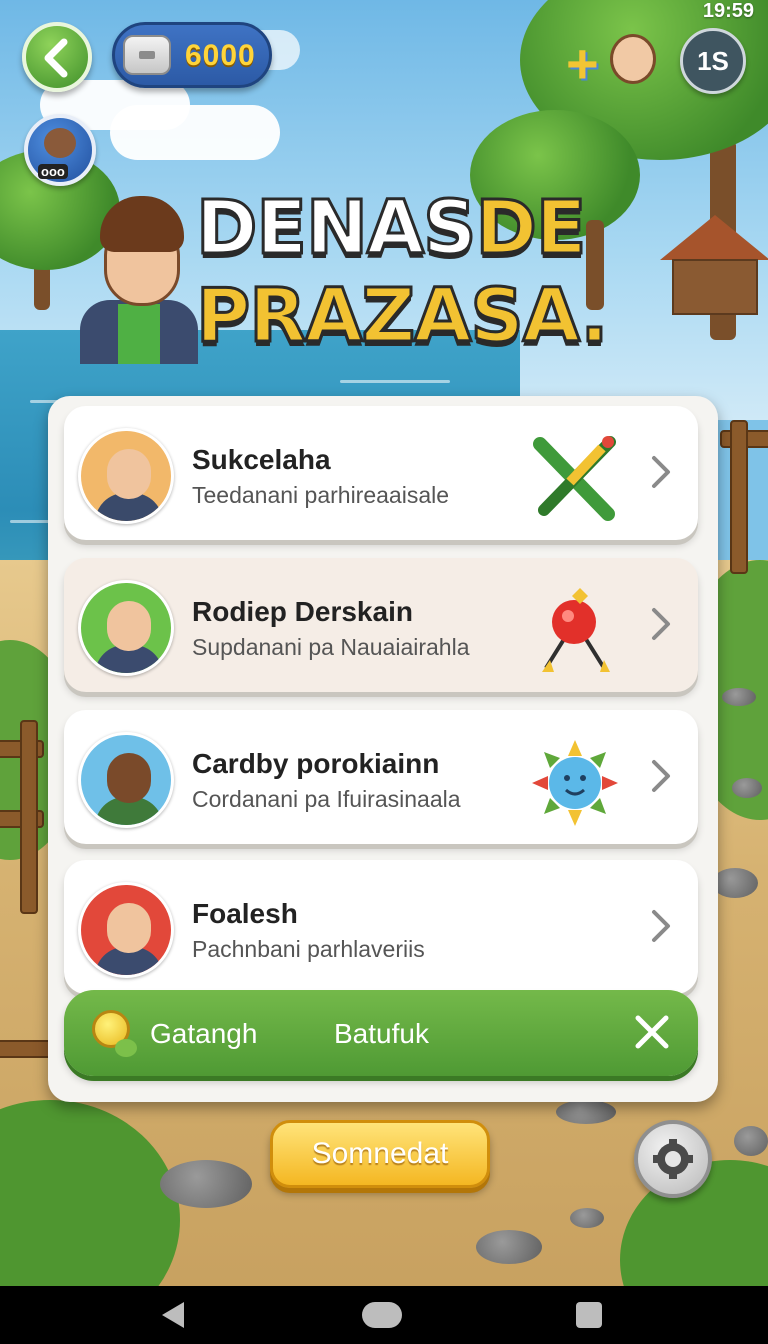  Describe the element at coordinates (321, 495) in the screenshot. I see `item-description: Teedanani parhireaaisale` at that location.